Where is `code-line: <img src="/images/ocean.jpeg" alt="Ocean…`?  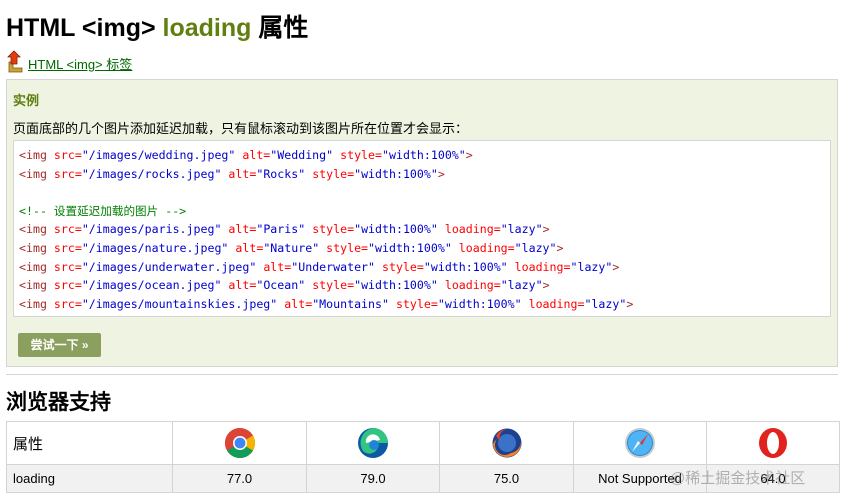
code-line: <img src="/images/ocean.jpeg" alt="Ocean… is located at coordinates (424, 285).